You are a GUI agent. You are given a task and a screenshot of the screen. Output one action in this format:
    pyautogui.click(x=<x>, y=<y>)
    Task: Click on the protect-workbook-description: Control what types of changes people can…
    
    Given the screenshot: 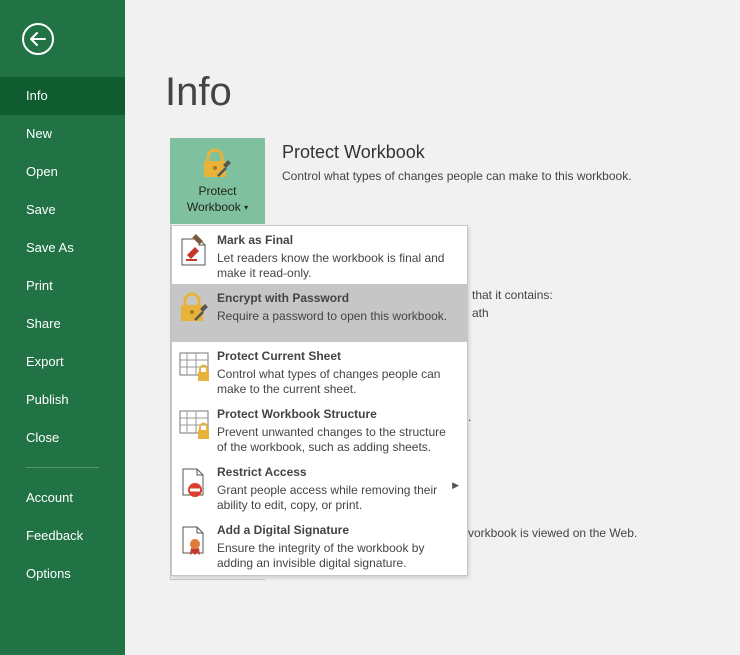 What is the action you would take?
    pyautogui.click(x=457, y=176)
    